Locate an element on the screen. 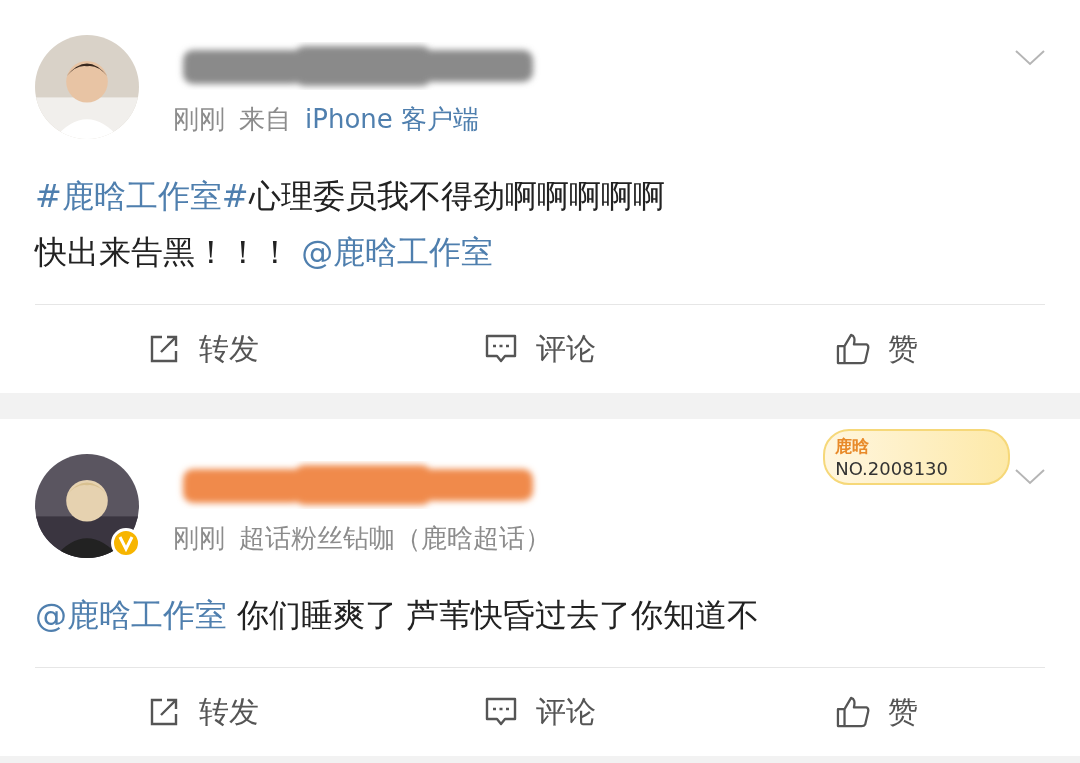  topic-link: #鹿晗工作室# is located at coordinates (142, 196).